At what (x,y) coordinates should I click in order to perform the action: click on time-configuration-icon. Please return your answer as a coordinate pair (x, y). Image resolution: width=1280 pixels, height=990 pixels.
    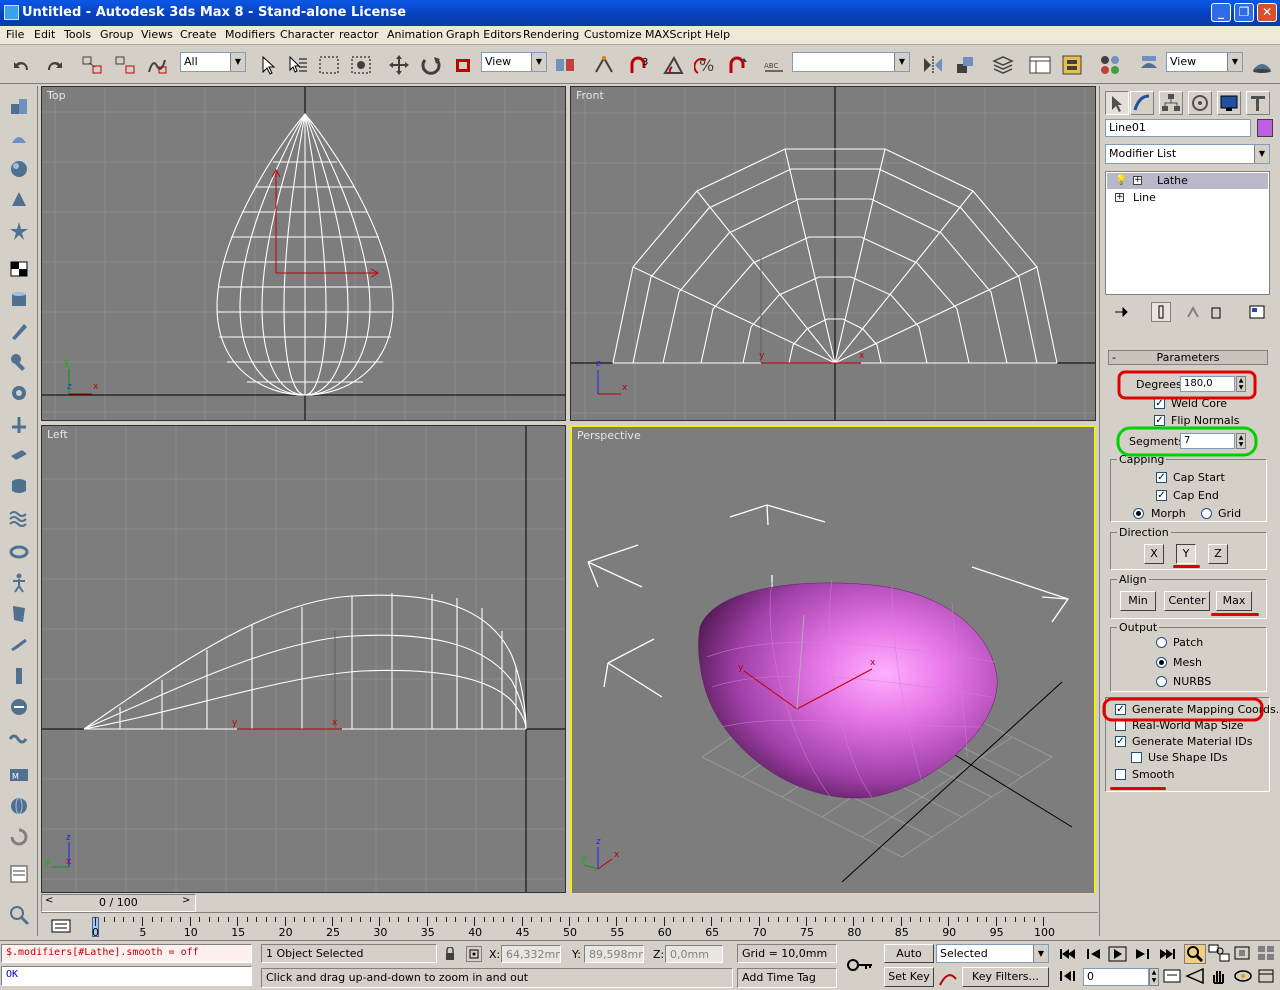
    Looking at the image, I should click on (1172, 977).